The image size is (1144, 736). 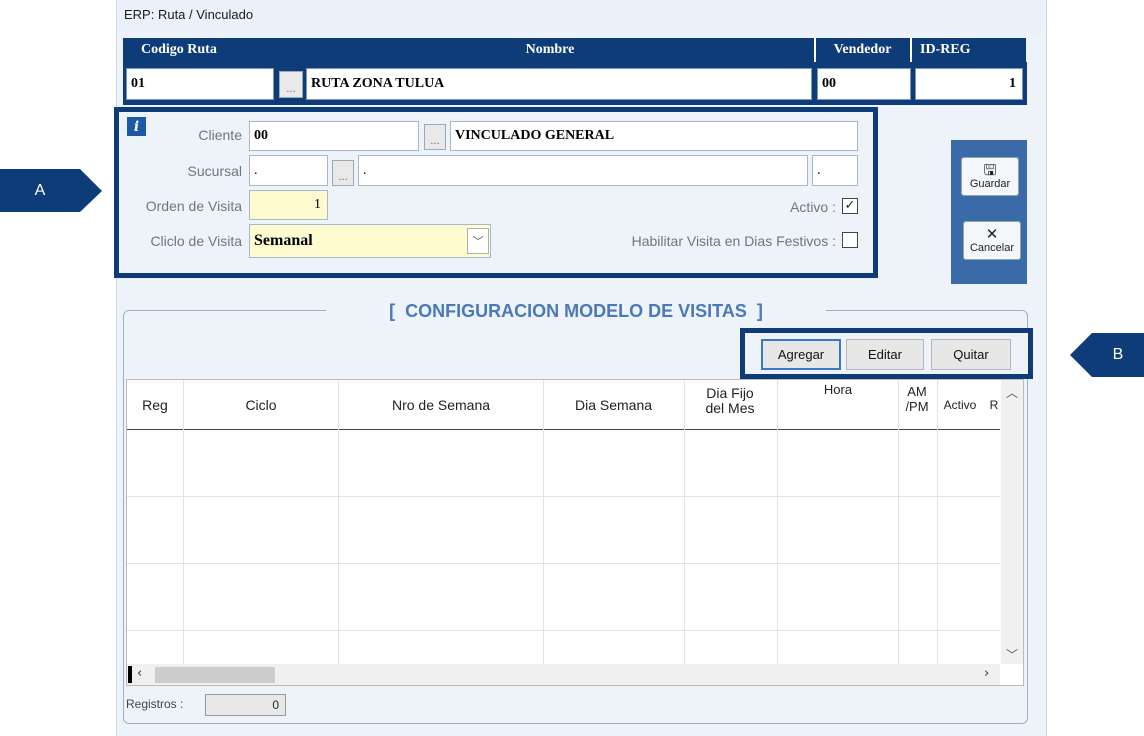 What do you see at coordinates (994, 405) in the screenshot?
I see `col-extra: R` at bounding box center [994, 405].